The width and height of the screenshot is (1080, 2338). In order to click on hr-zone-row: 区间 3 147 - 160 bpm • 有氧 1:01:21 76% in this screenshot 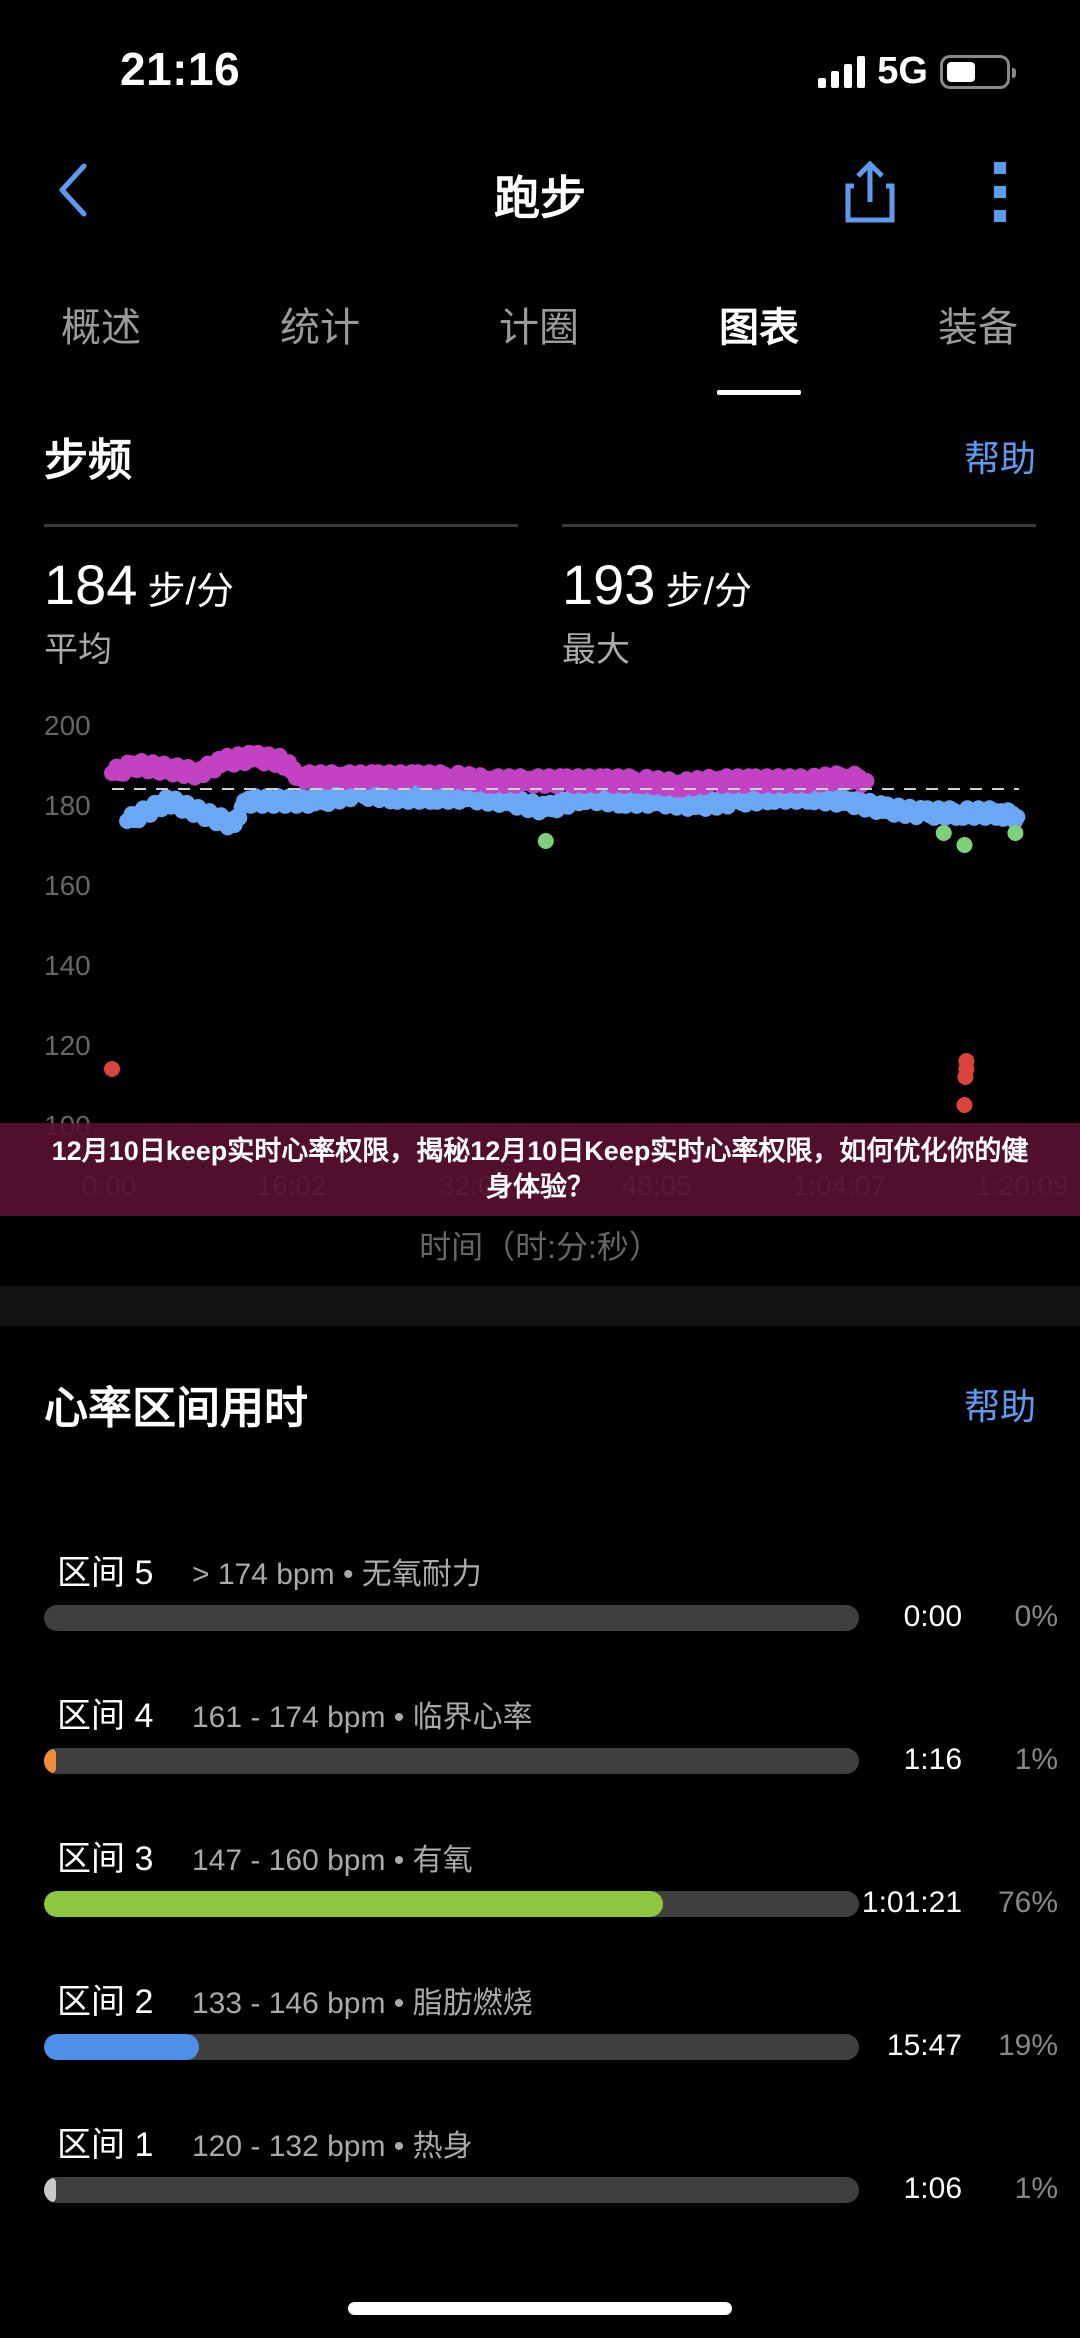, I will do `click(540, 1891)`.